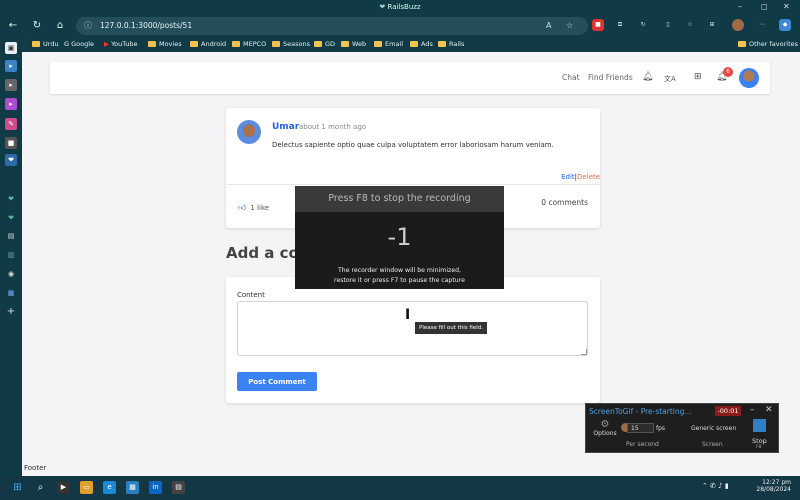  Describe the element at coordinates (11, 124) in the screenshot. I see `sidebar-app-icon: ✎` at that location.